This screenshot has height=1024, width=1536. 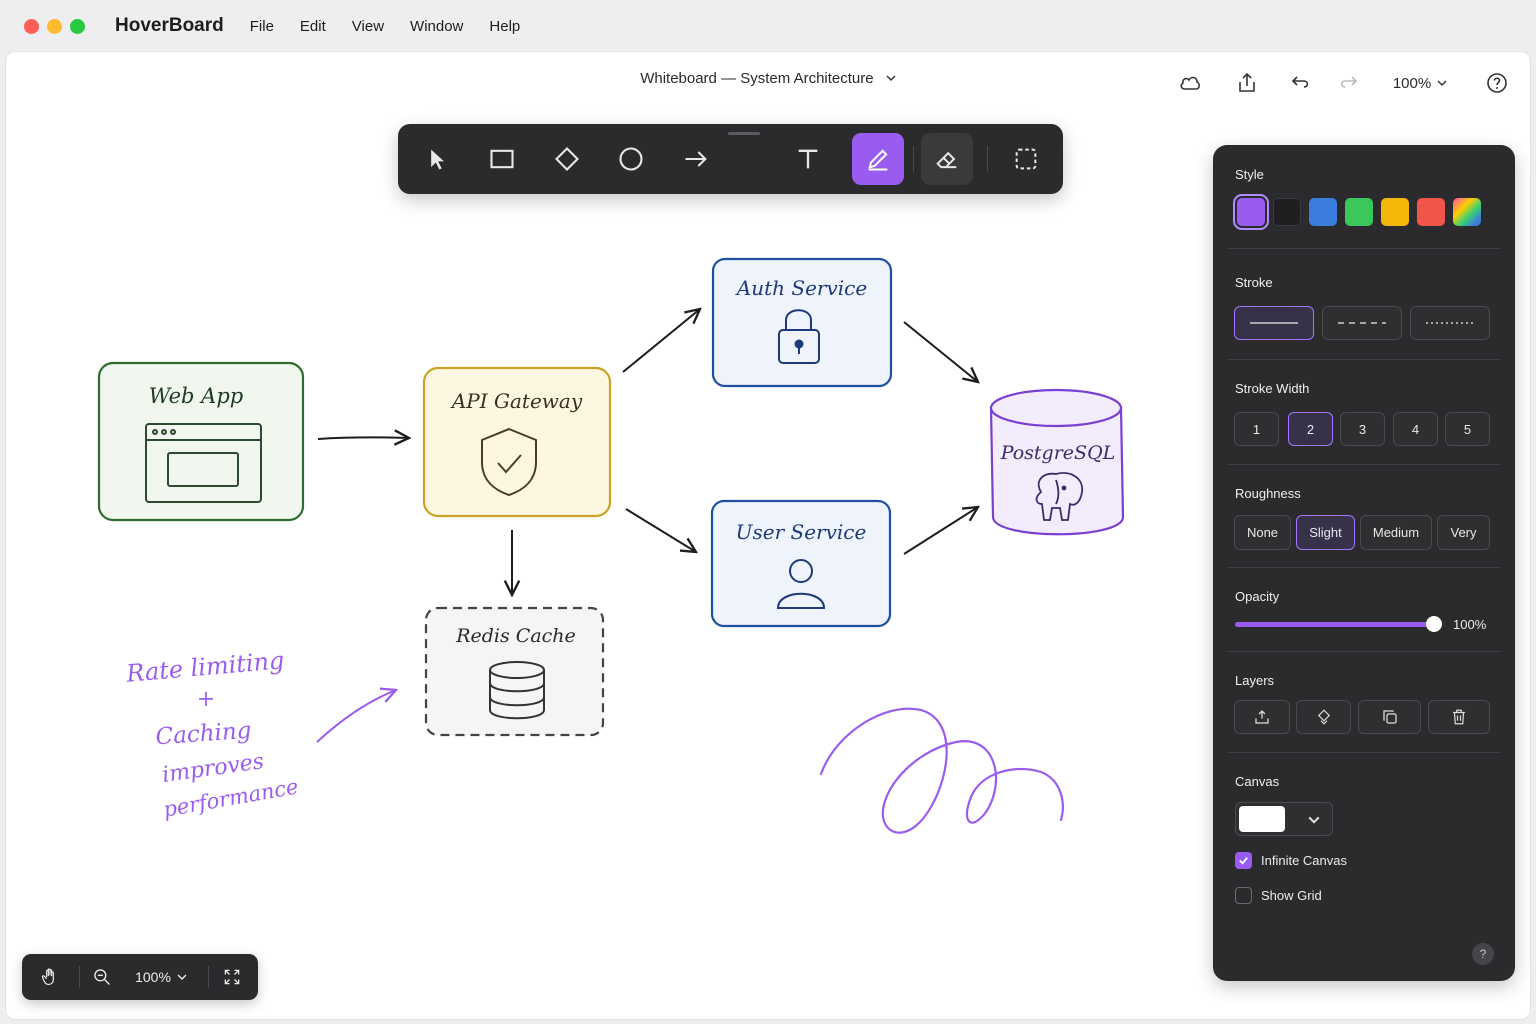 I want to click on color-swatch-purple, so click(x=1251, y=212).